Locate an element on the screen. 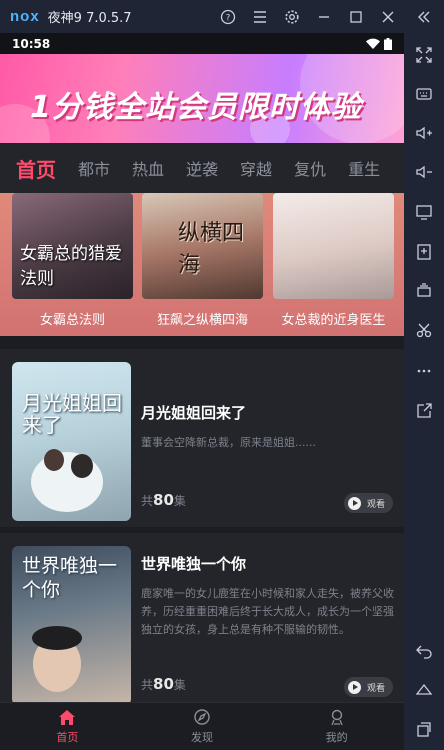  window-title: 夜神9 7.0.5.7 is located at coordinates (89, 18).